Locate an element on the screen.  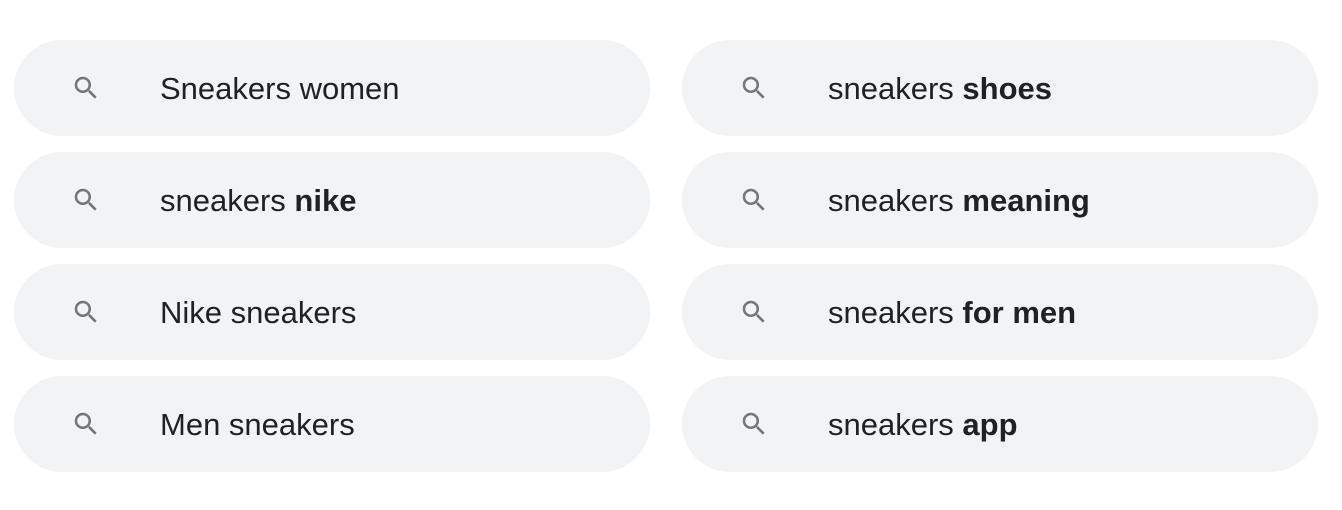
related-search-label: sneakers app is located at coordinates (923, 424).